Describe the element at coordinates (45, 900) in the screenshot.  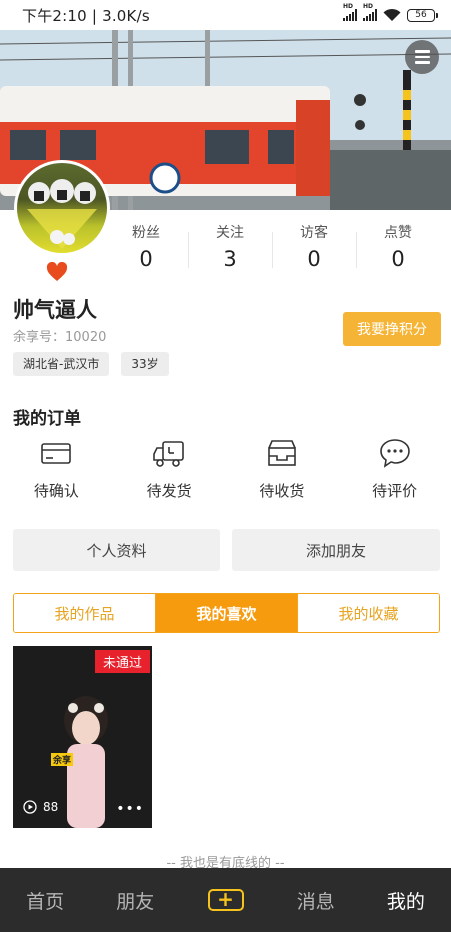
I see `nav-home: 首页` at that location.